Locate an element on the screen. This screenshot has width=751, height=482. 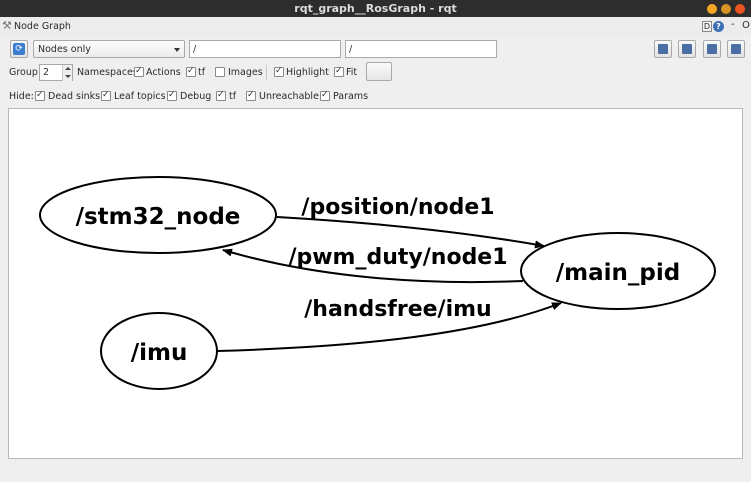
include-filter-field is located at coordinates (265, 49).